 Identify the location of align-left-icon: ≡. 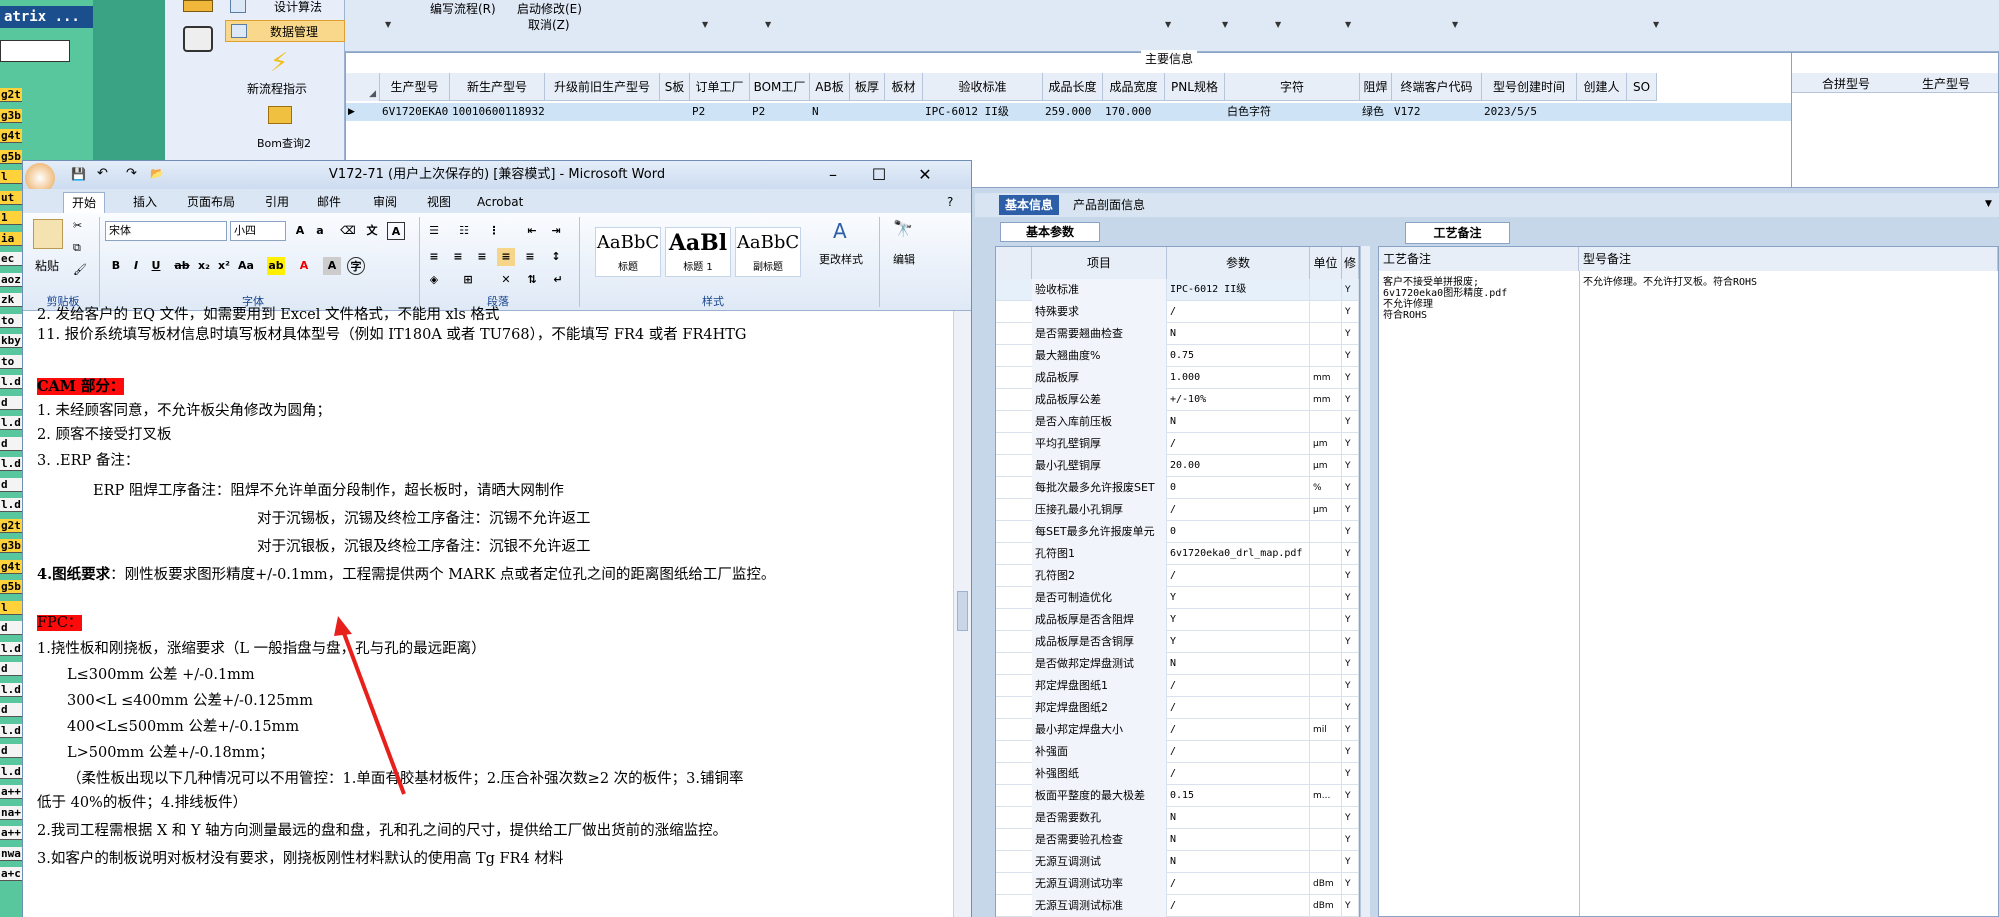
(434, 257).